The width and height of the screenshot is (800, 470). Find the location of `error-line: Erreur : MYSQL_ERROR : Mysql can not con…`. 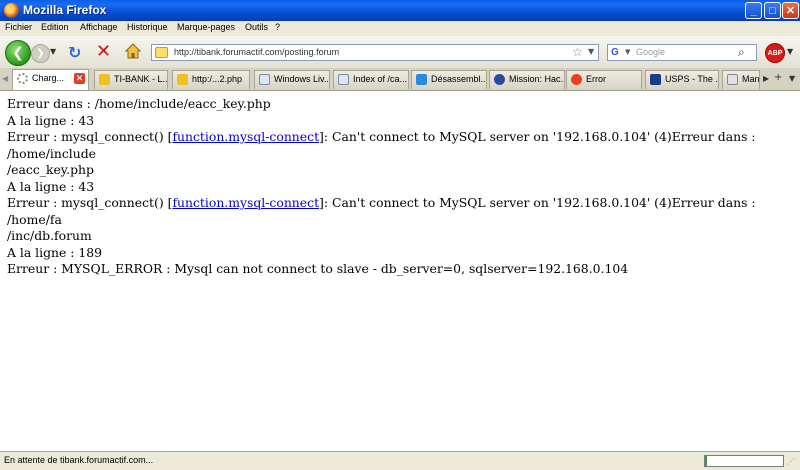

error-line: Erreur : MYSQL_ERROR : Mysql can not con… is located at coordinates (318, 268).